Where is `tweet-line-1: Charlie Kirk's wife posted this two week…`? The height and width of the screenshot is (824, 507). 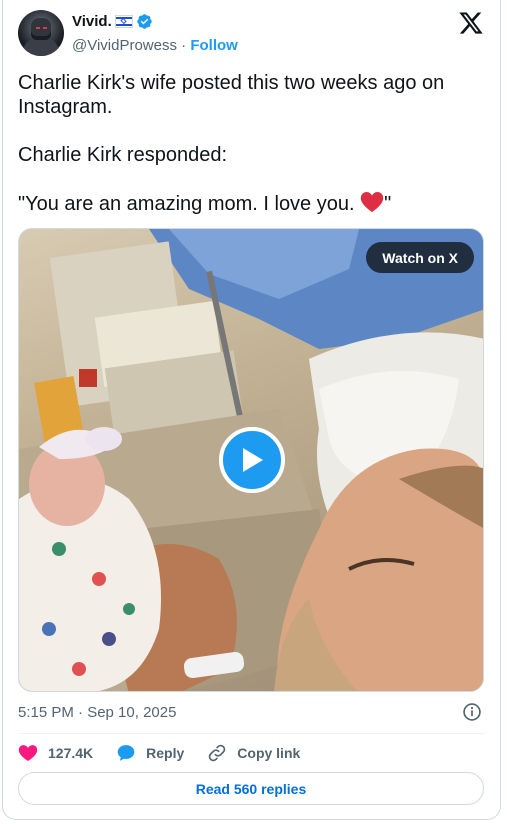
tweet-line-1: Charlie Kirk's wife posted this two week… is located at coordinates (231, 95).